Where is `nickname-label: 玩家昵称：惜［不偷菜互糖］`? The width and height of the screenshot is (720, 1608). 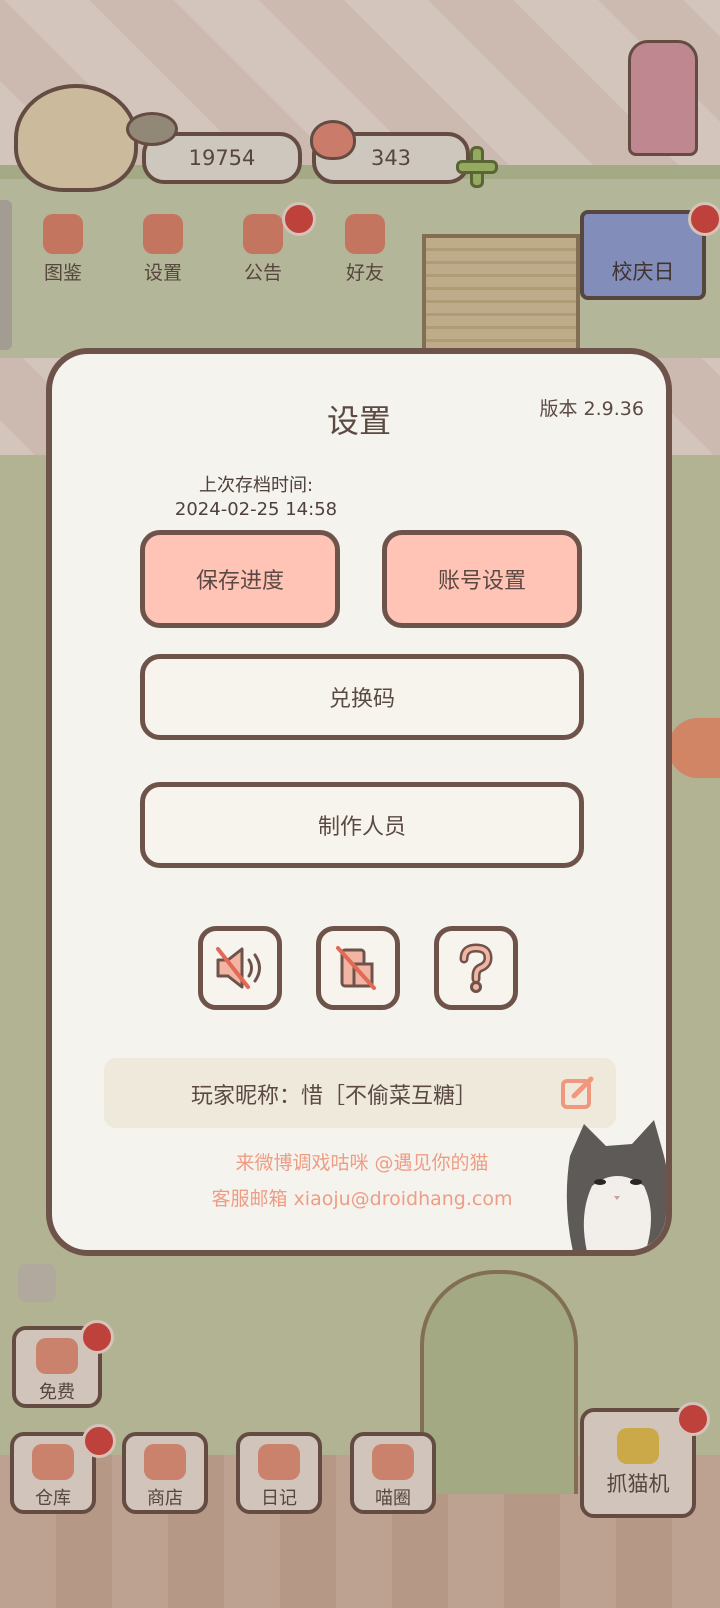 nickname-label: 玩家昵称：惜［不偷菜互糖］ is located at coordinates (333, 1096).